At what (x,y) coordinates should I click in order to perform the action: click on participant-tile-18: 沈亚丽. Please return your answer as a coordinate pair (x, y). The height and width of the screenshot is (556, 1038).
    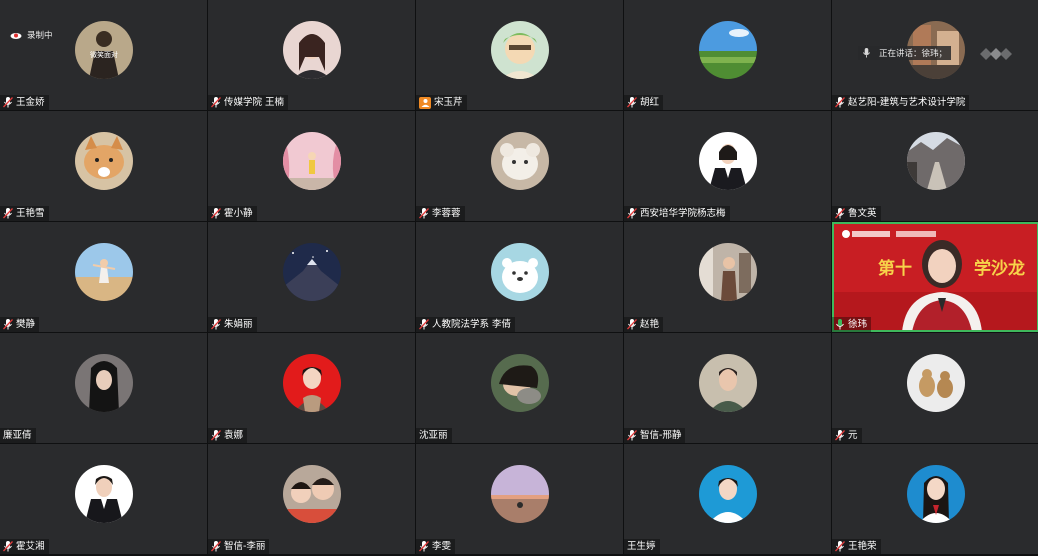
    Looking at the image, I should click on (519, 388).